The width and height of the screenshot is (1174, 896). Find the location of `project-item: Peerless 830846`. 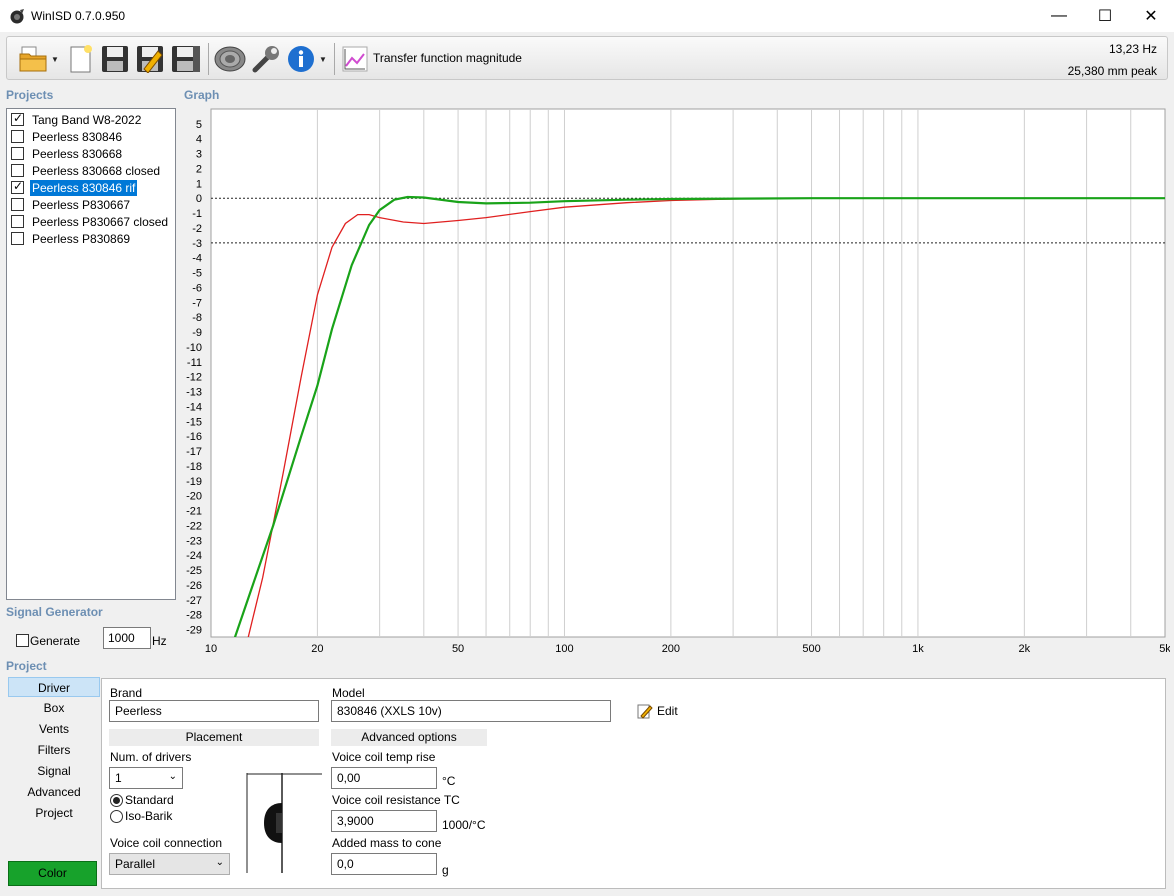

project-item: Peerless 830846 is located at coordinates (92, 136).